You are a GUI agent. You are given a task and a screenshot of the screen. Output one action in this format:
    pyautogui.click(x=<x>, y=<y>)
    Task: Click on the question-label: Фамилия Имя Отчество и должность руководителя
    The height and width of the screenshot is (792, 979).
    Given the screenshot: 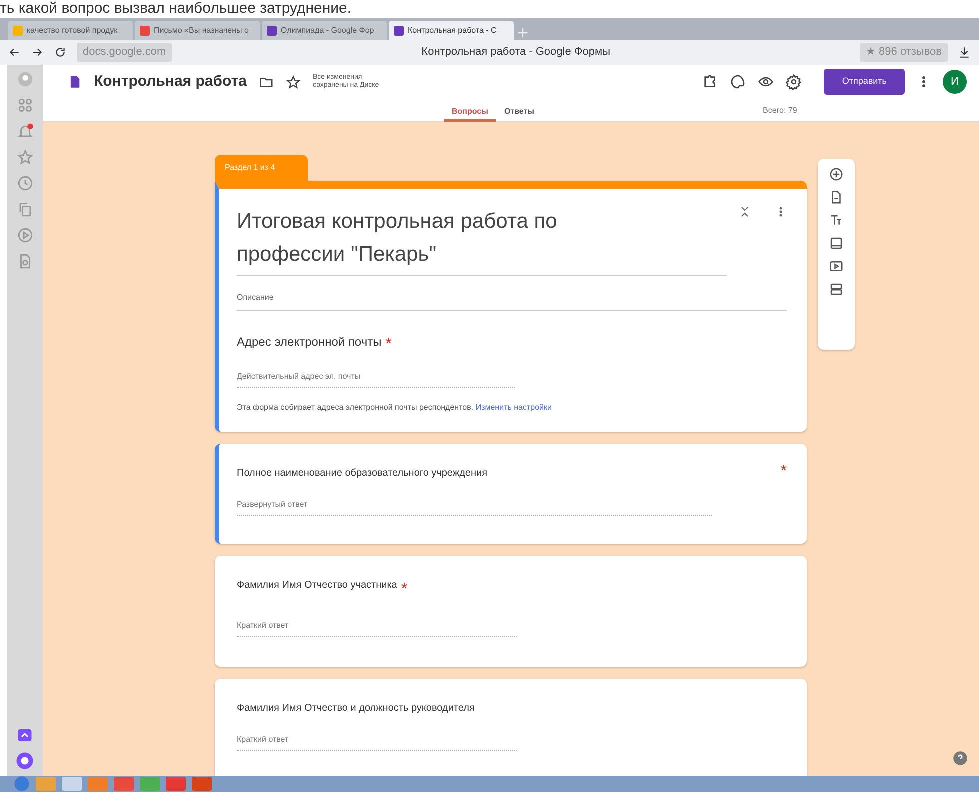 What is the action you would take?
    pyautogui.click(x=356, y=709)
    